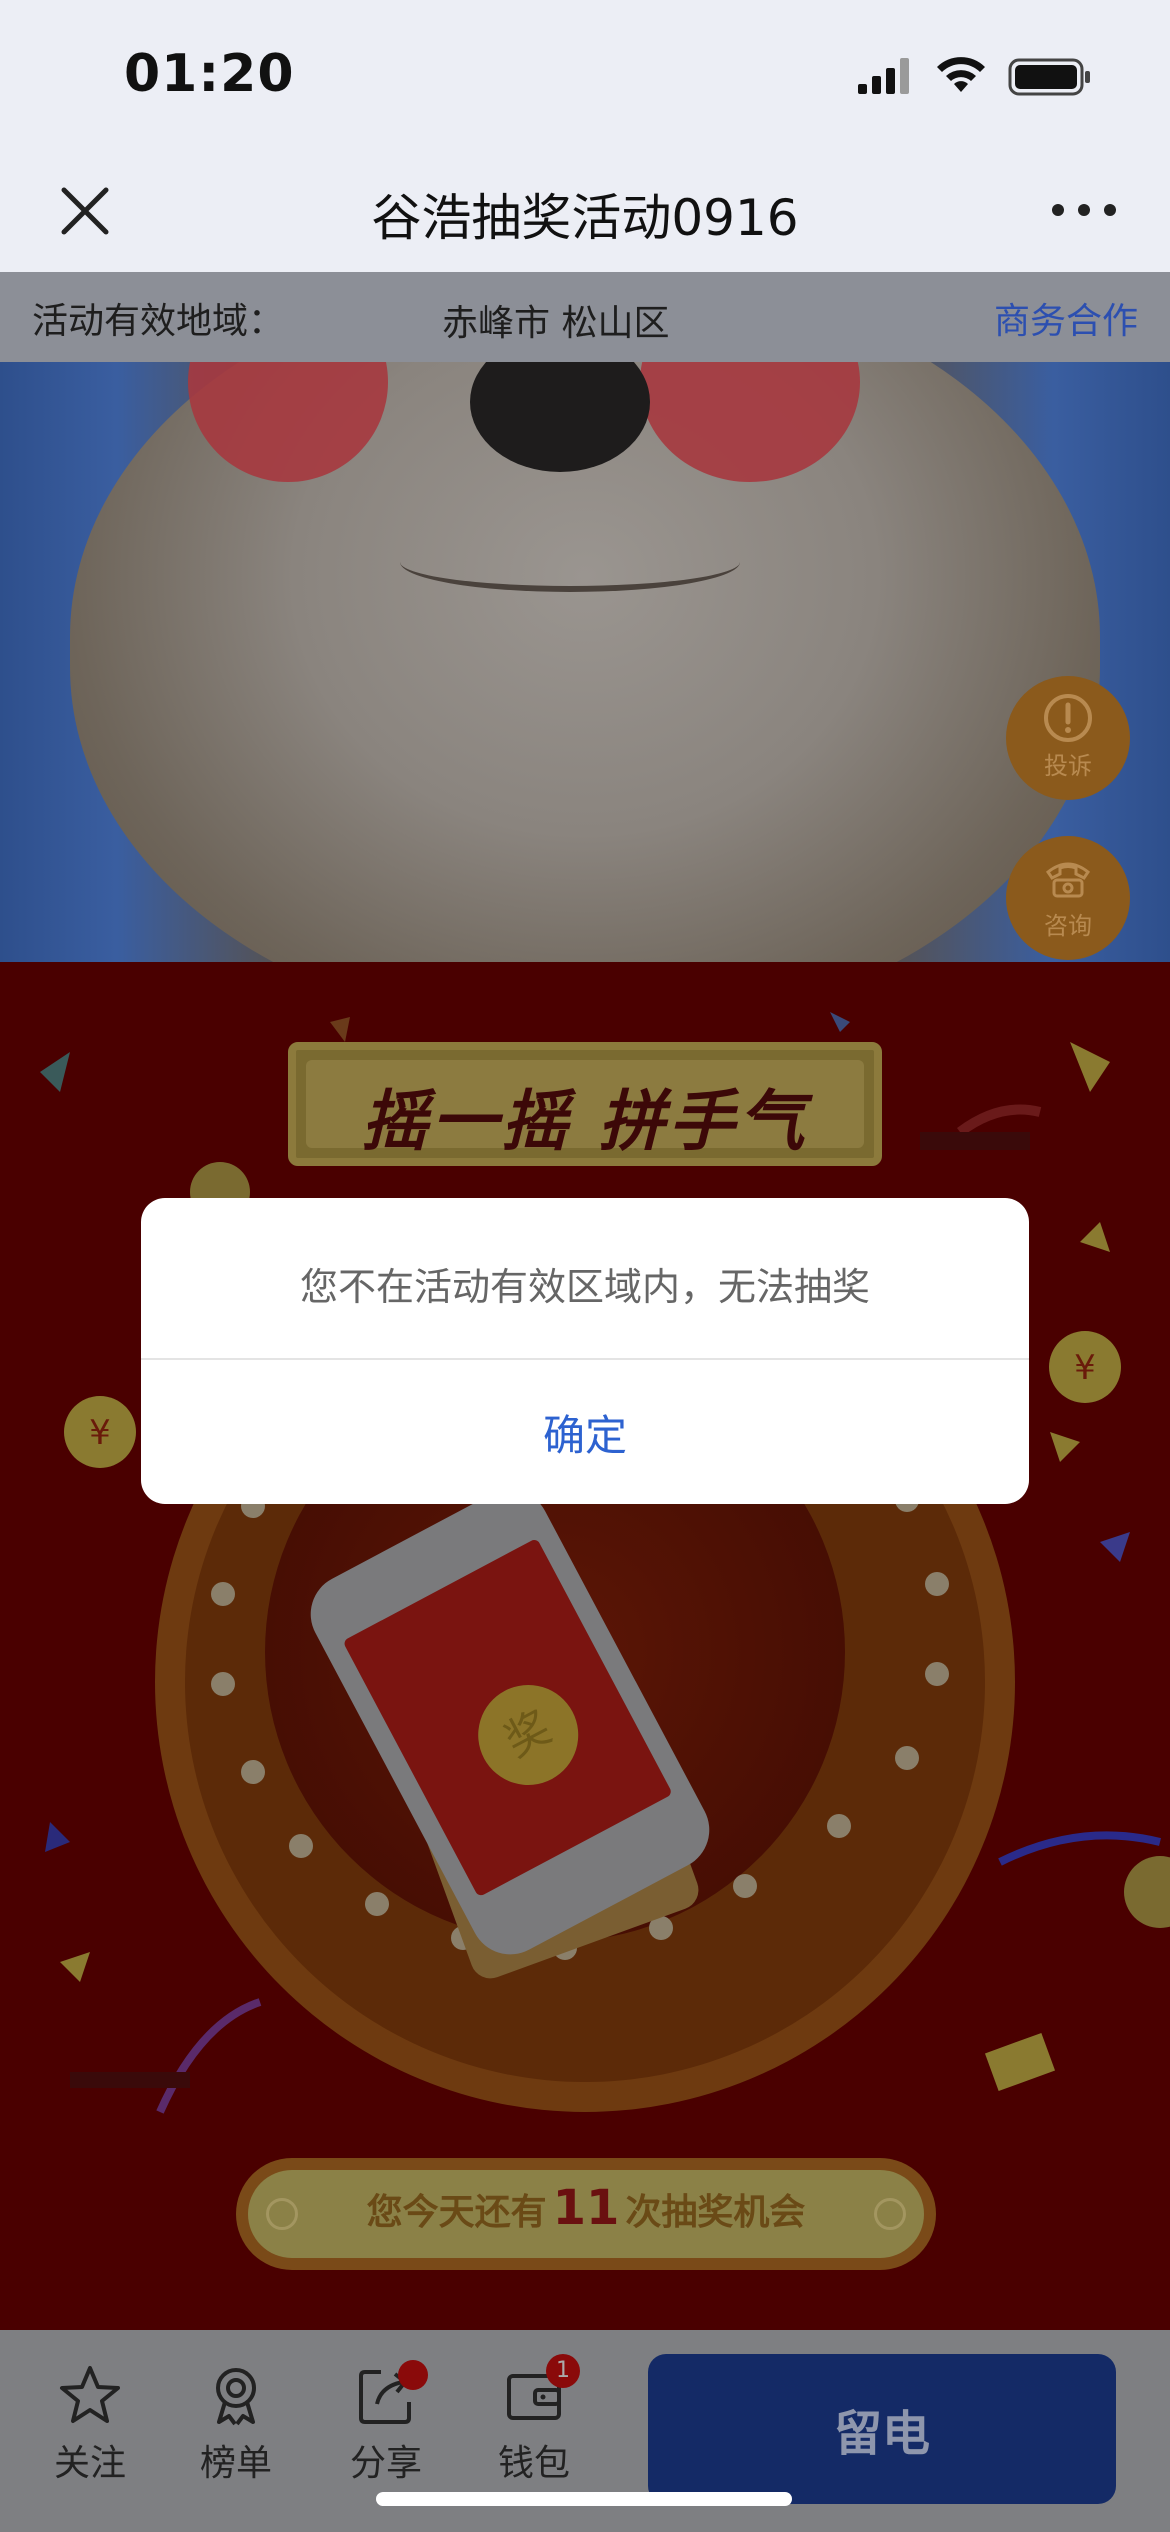  I want to click on prize-coin: 奖, so click(528, 1735).